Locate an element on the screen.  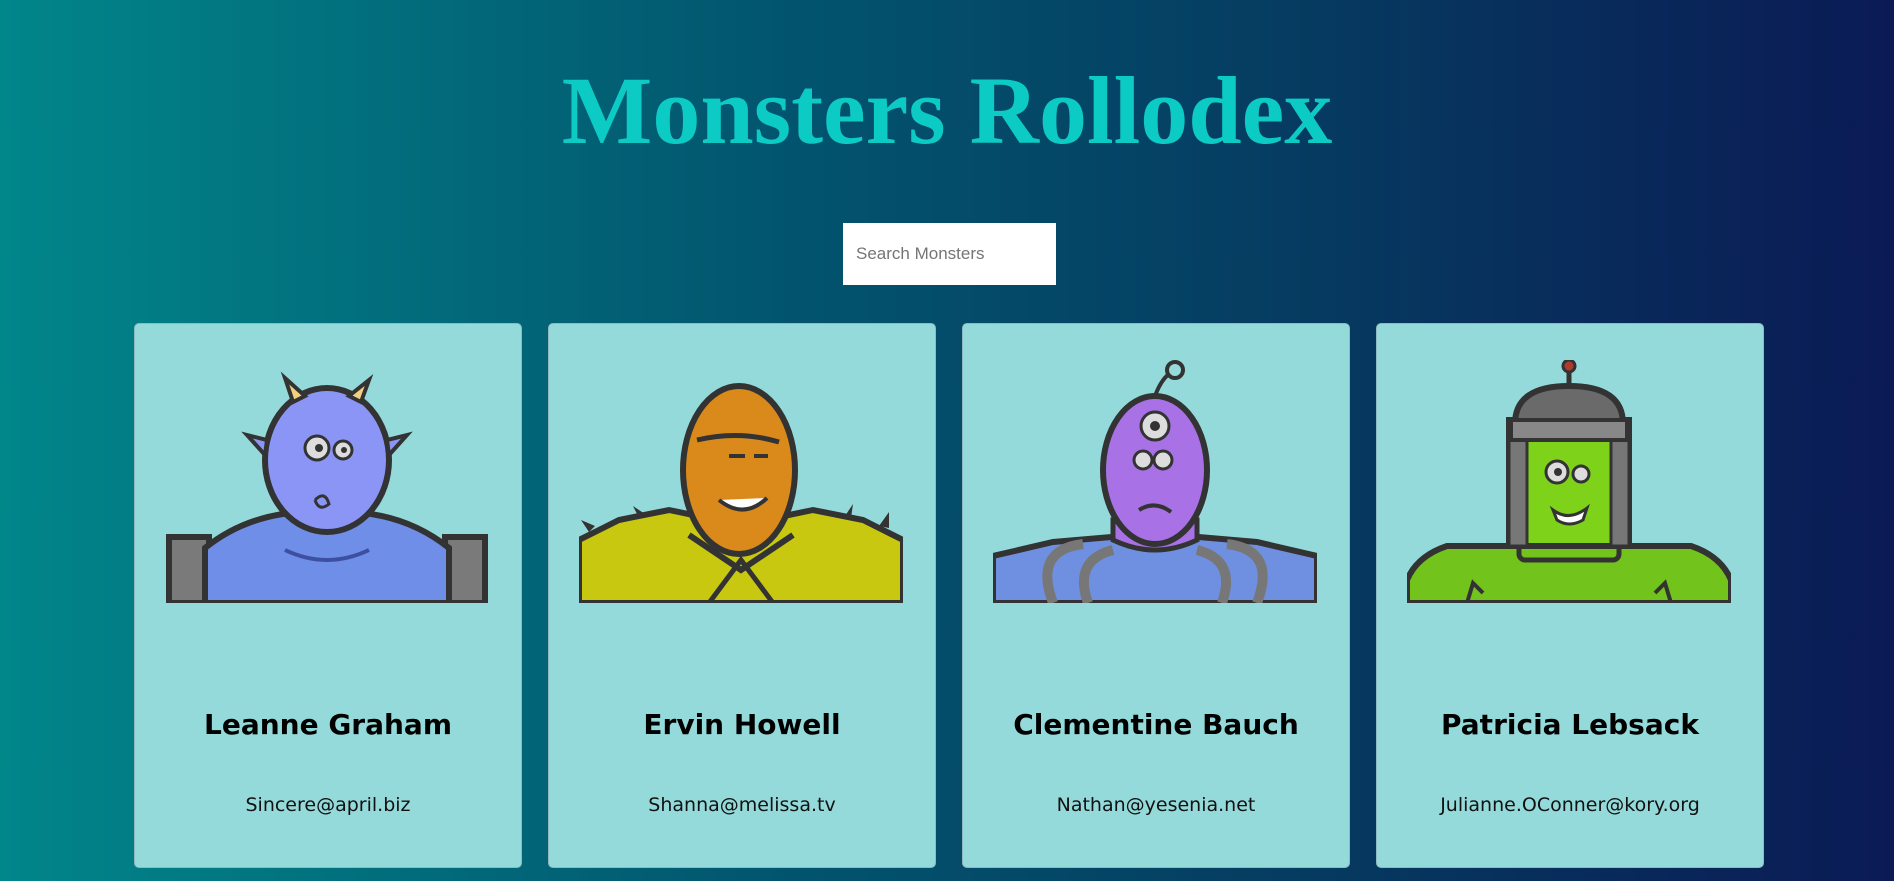
monster-email: Julianne.OConner@kory.org is located at coordinates (1570, 805).